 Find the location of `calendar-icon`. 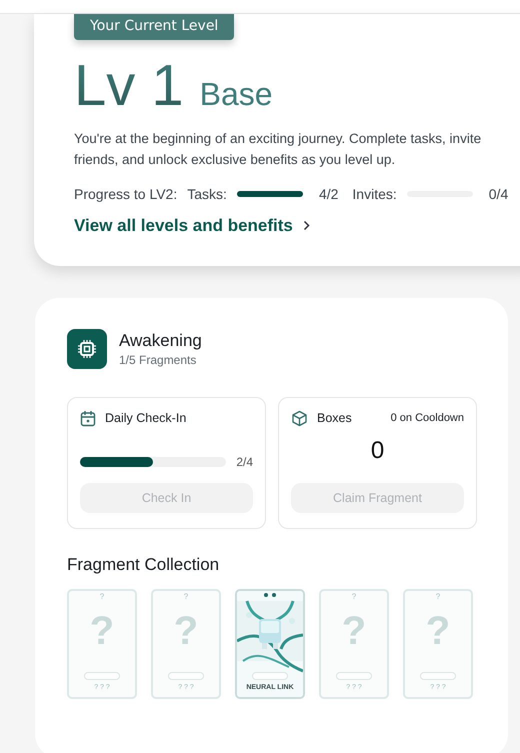

calendar-icon is located at coordinates (88, 418).